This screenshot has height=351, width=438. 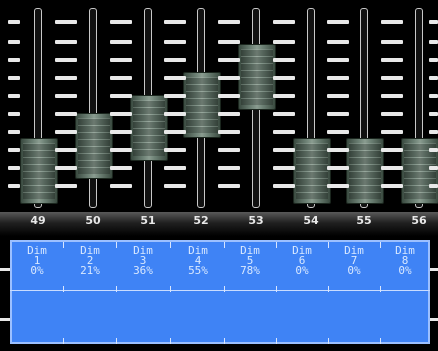 What do you see at coordinates (90, 260) in the screenshot?
I see `dimmer-cell-2: Dim 2 21%` at bounding box center [90, 260].